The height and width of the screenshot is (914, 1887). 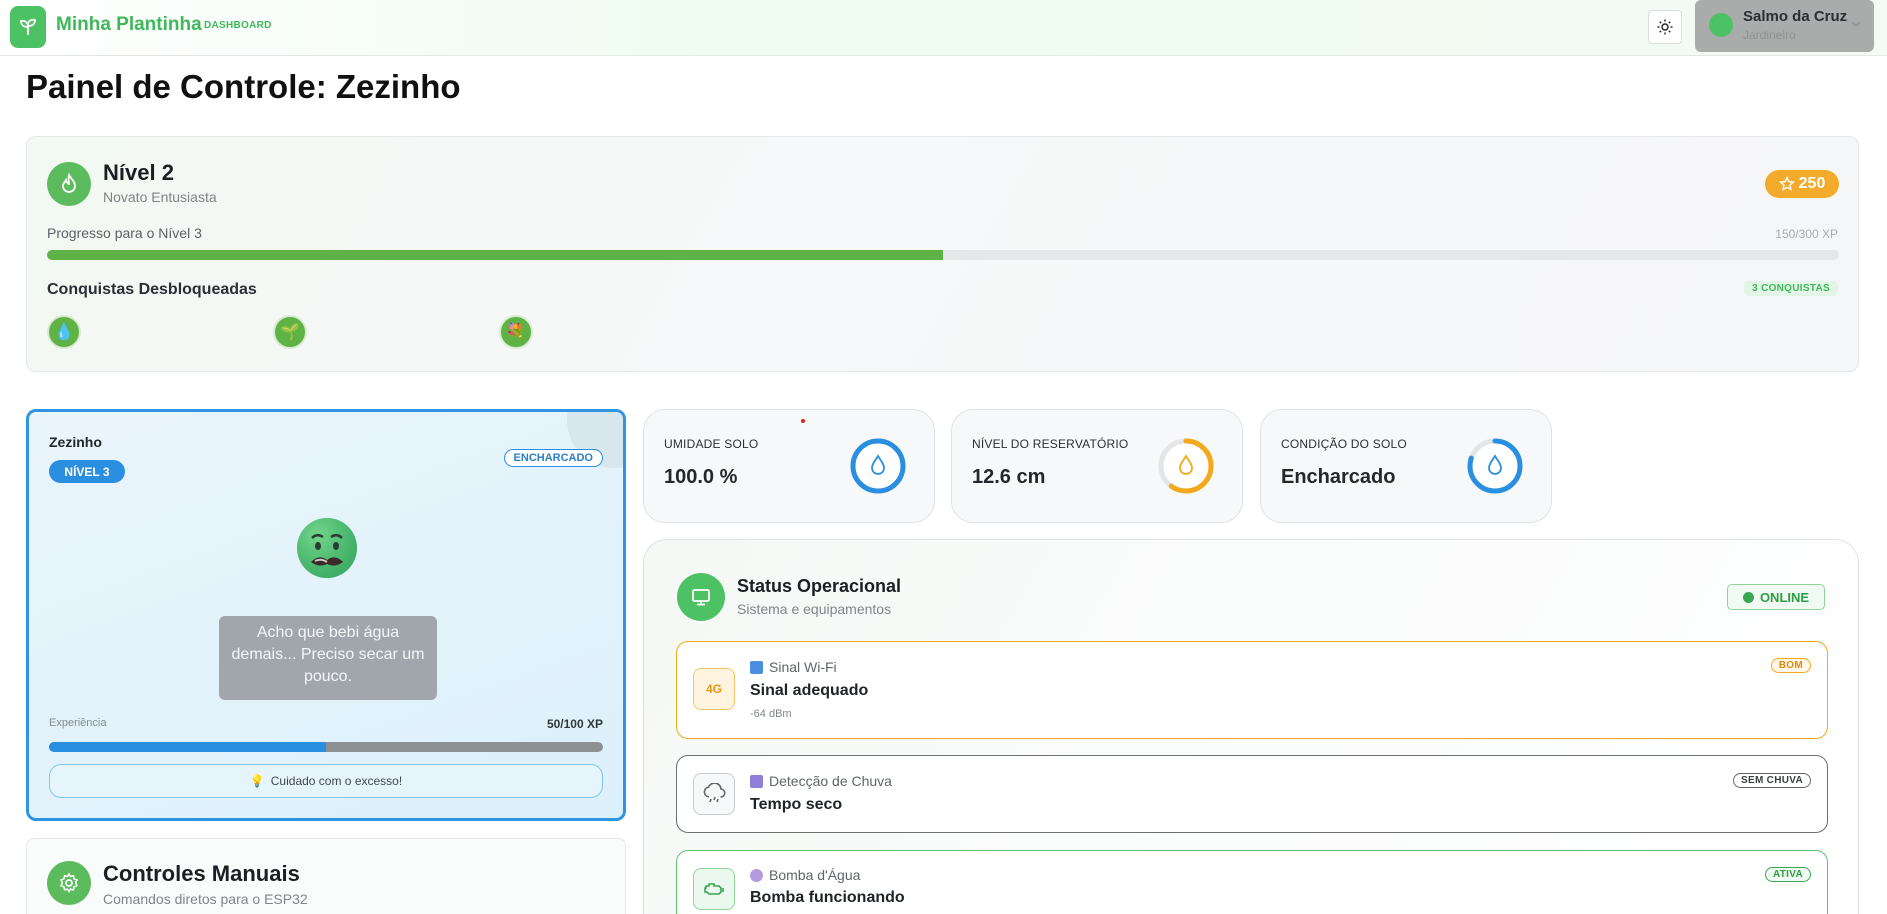 What do you see at coordinates (87, 471) in the screenshot?
I see `plant-level-badge: NÍVEL 3` at bounding box center [87, 471].